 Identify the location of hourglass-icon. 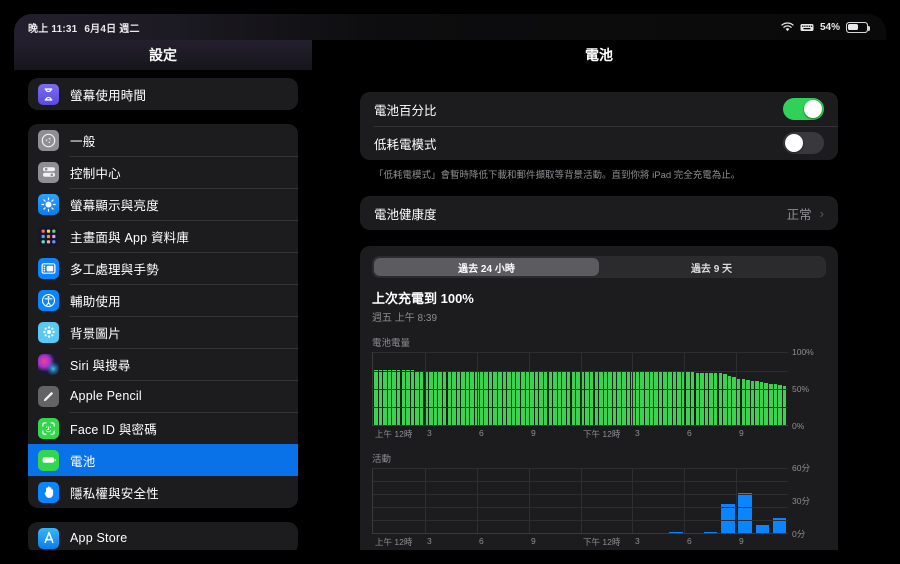
(48, 94).